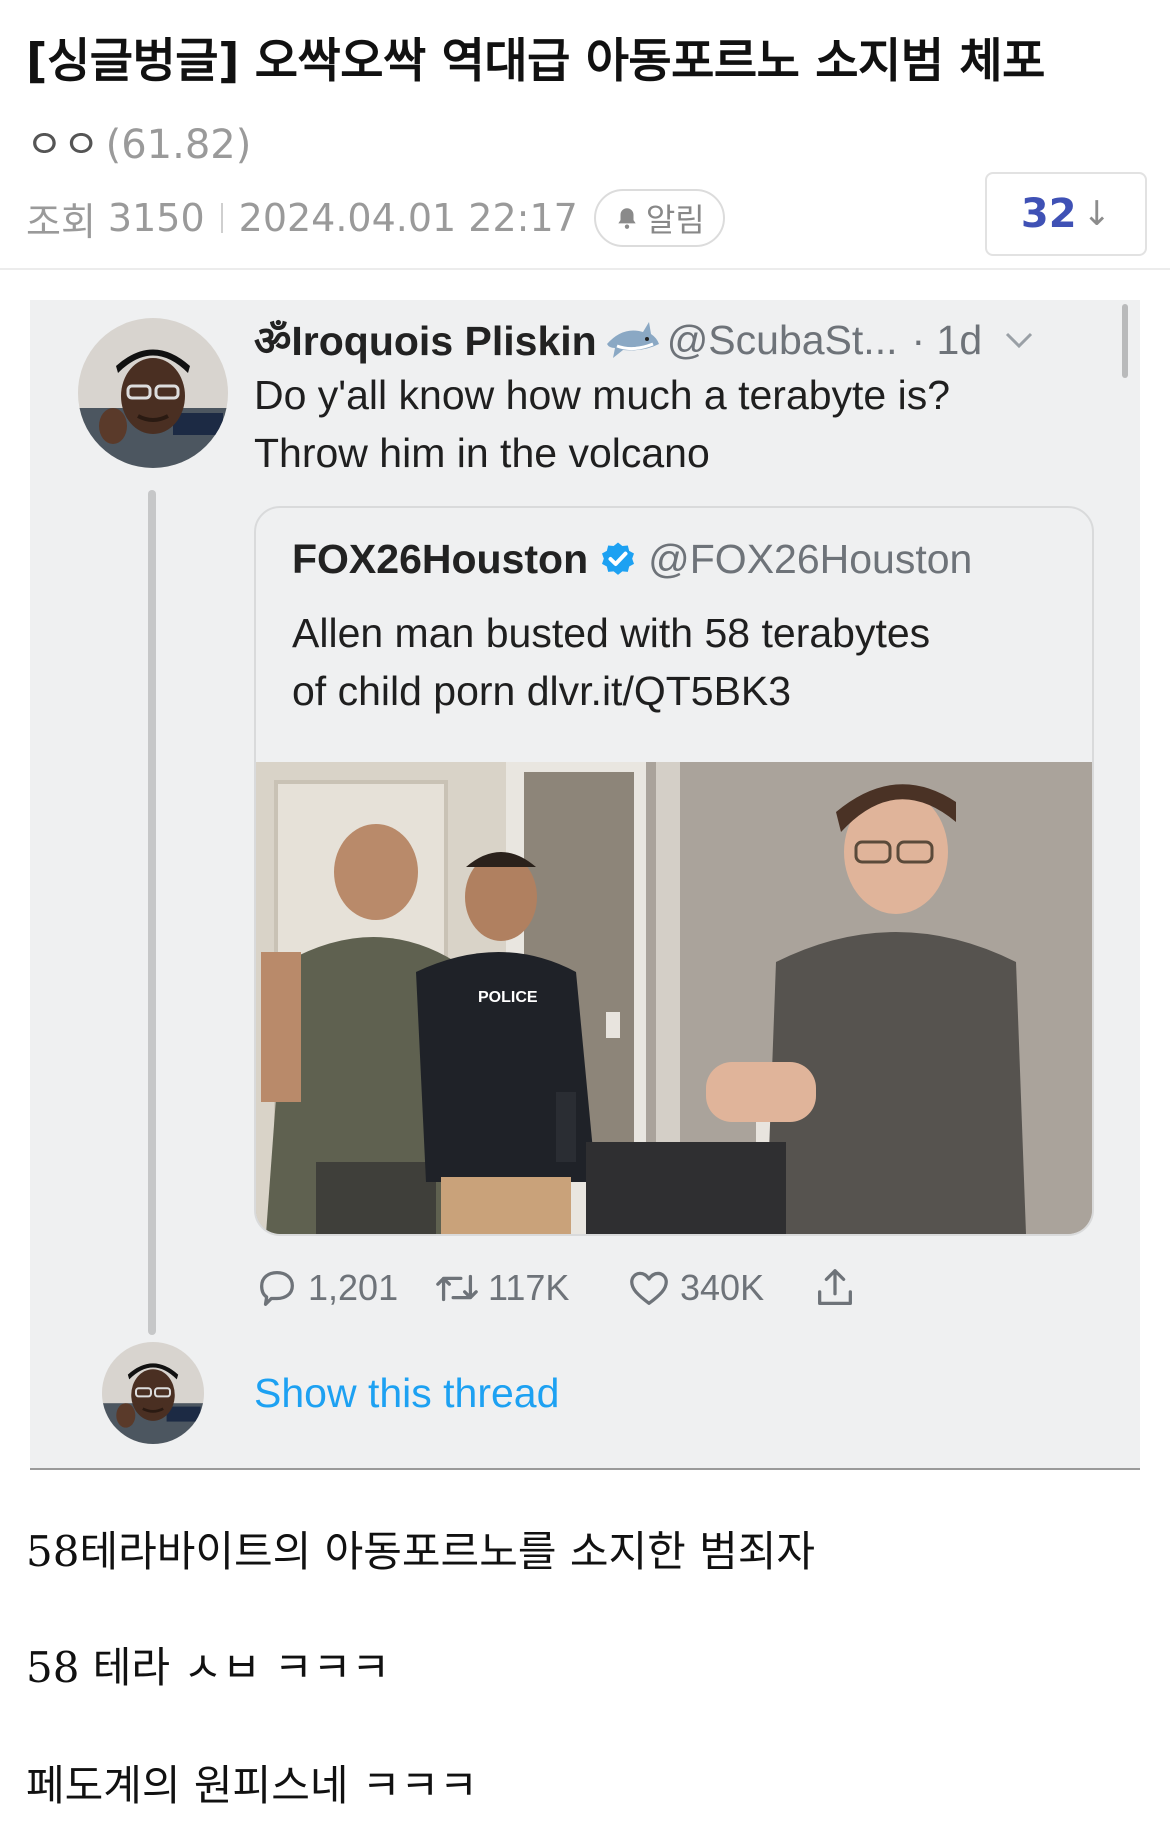  What do you see at coordinates (529, 1287) in the screenshot?
I see `retweet-count: 117K` at bounding box center [529, 1287].